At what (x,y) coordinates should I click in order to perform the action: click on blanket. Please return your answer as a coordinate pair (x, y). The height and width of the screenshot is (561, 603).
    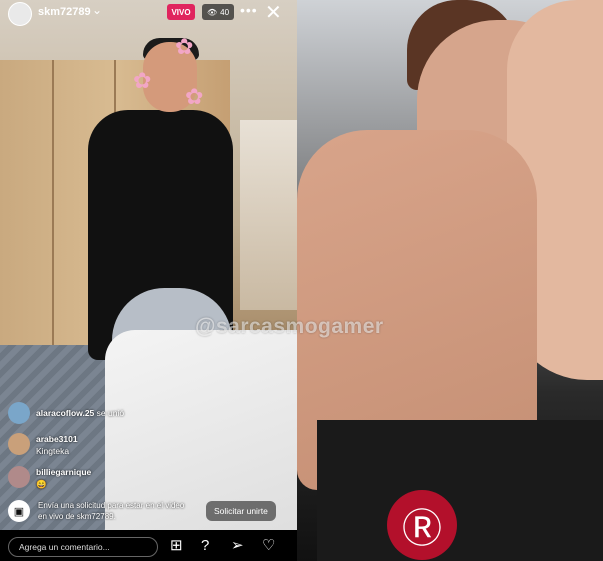
    Looking at the image, I should click on (201, 445).